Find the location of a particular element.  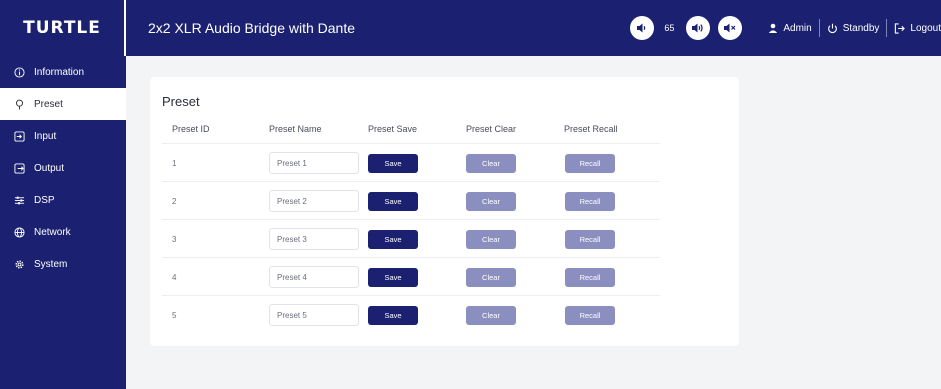

preset-id: 3 is located at coordinates (174, 239).